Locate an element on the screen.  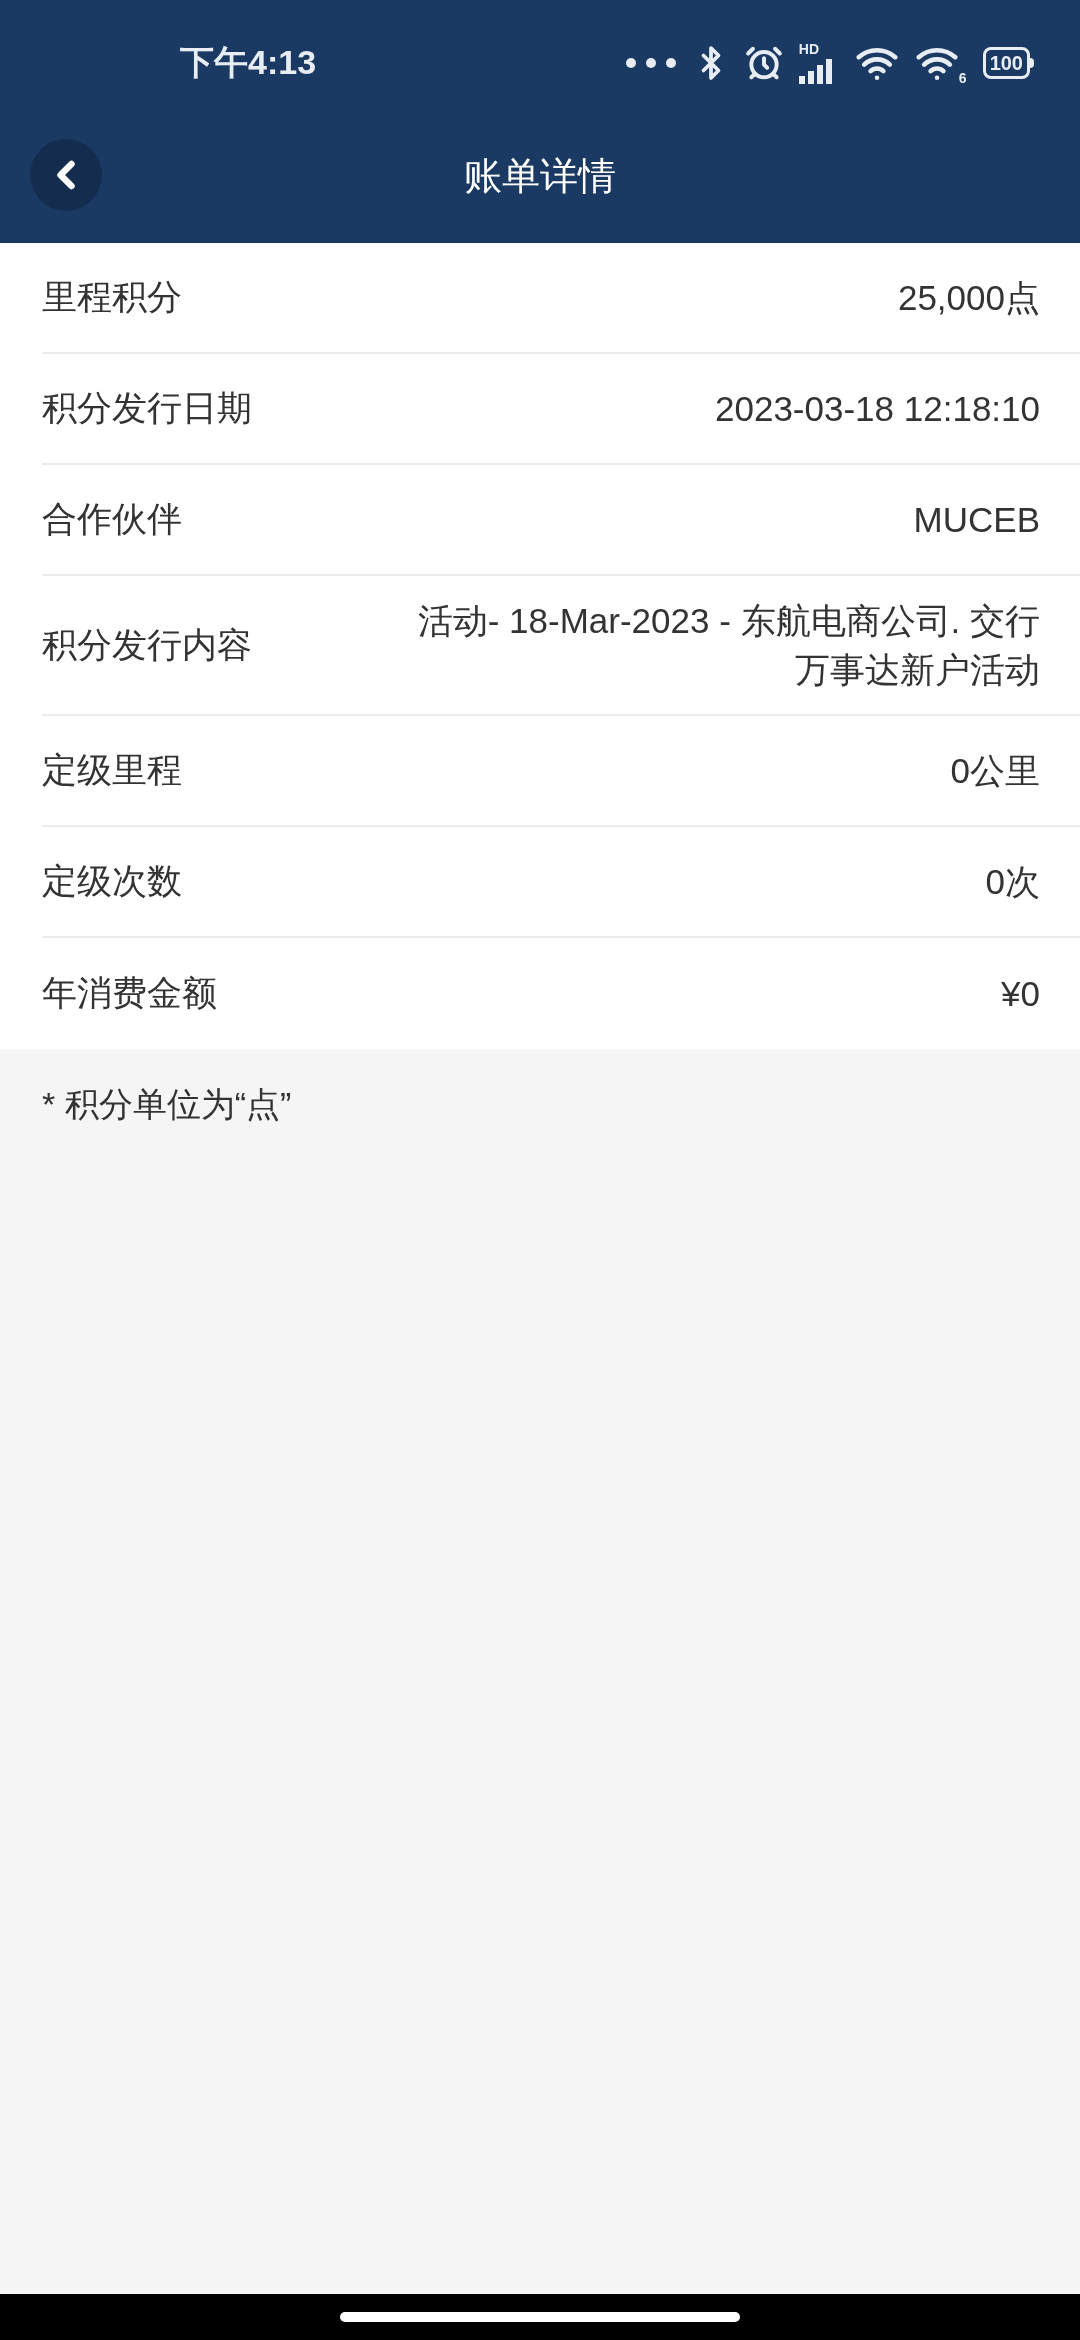
row-value: 25,000点 is located at coordinates (968, 298).